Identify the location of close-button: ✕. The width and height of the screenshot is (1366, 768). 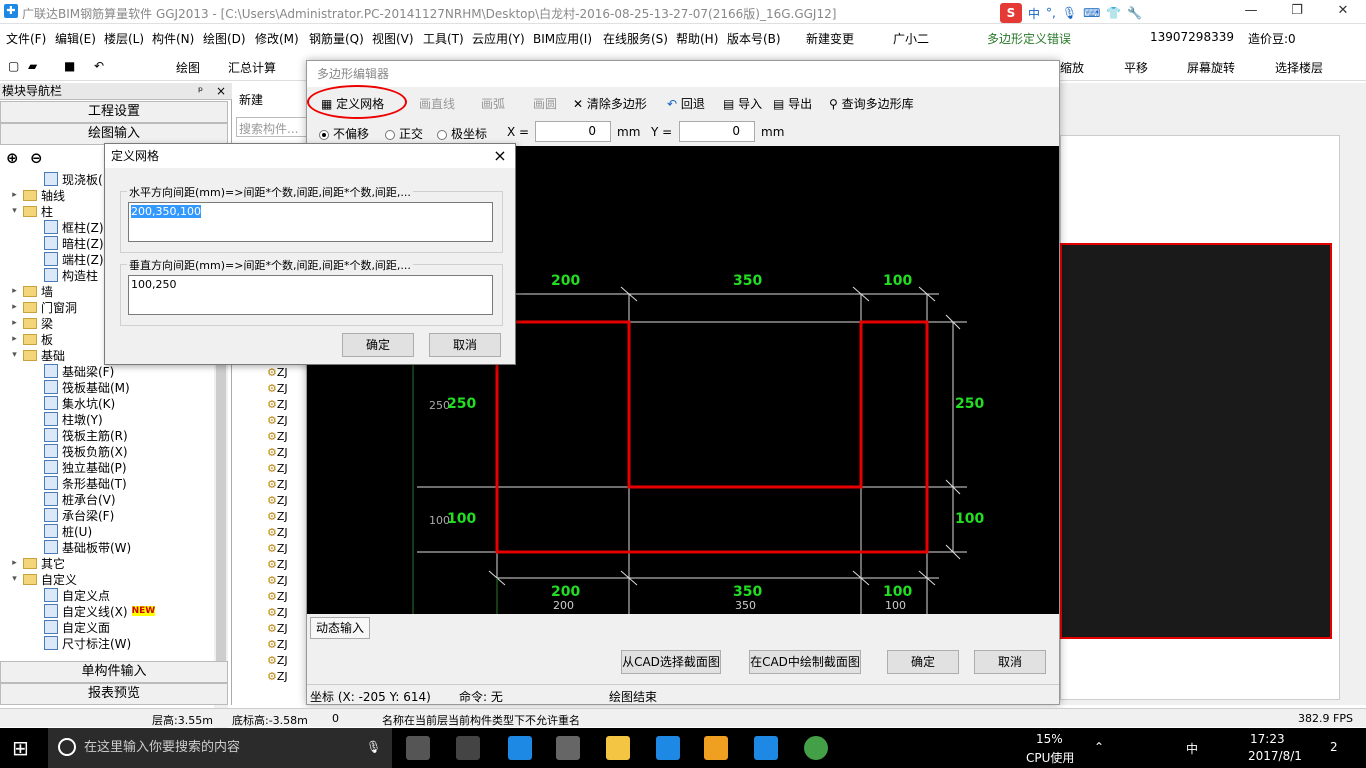
(1343, 12).